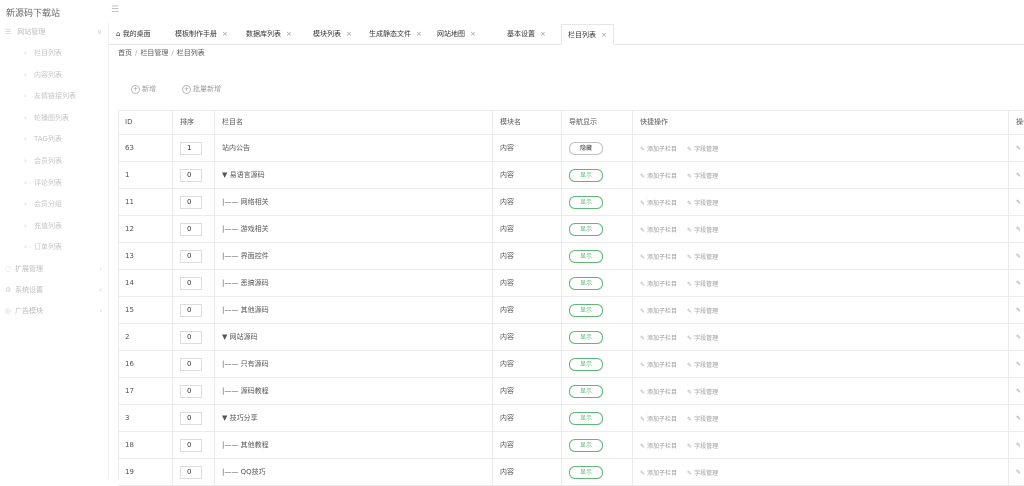 The width and height of the screenshot is (1024, 486). Describe the element at coordinates (201, 34) in the screenshot. I see `tab-item: 模板制作手册 ×` at that location.